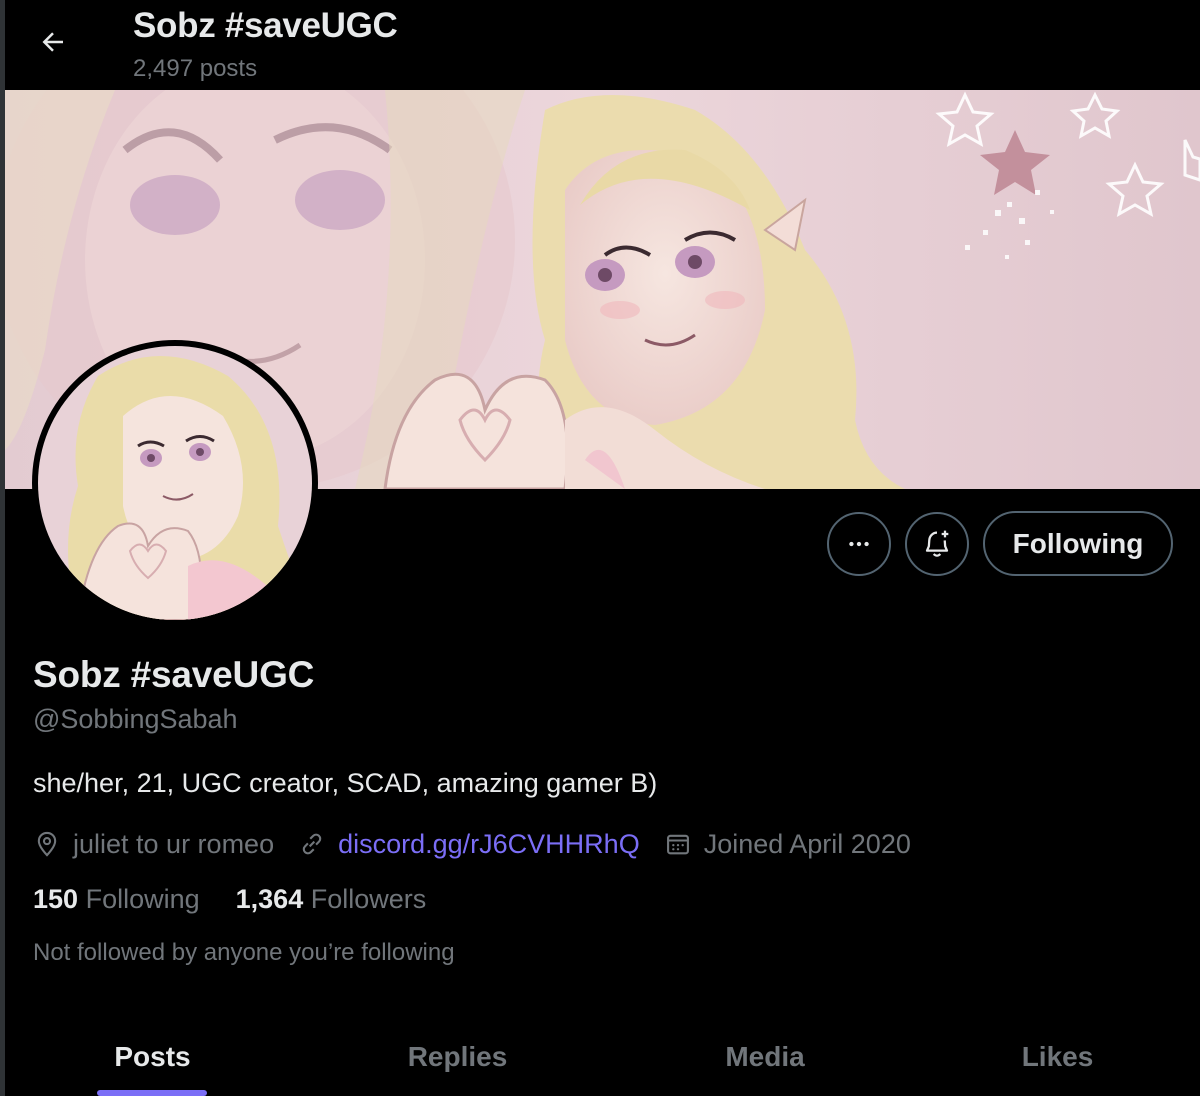  I want to click on profile-header: Sobz #saveUGC 2,497 posts, so click(602, 45).